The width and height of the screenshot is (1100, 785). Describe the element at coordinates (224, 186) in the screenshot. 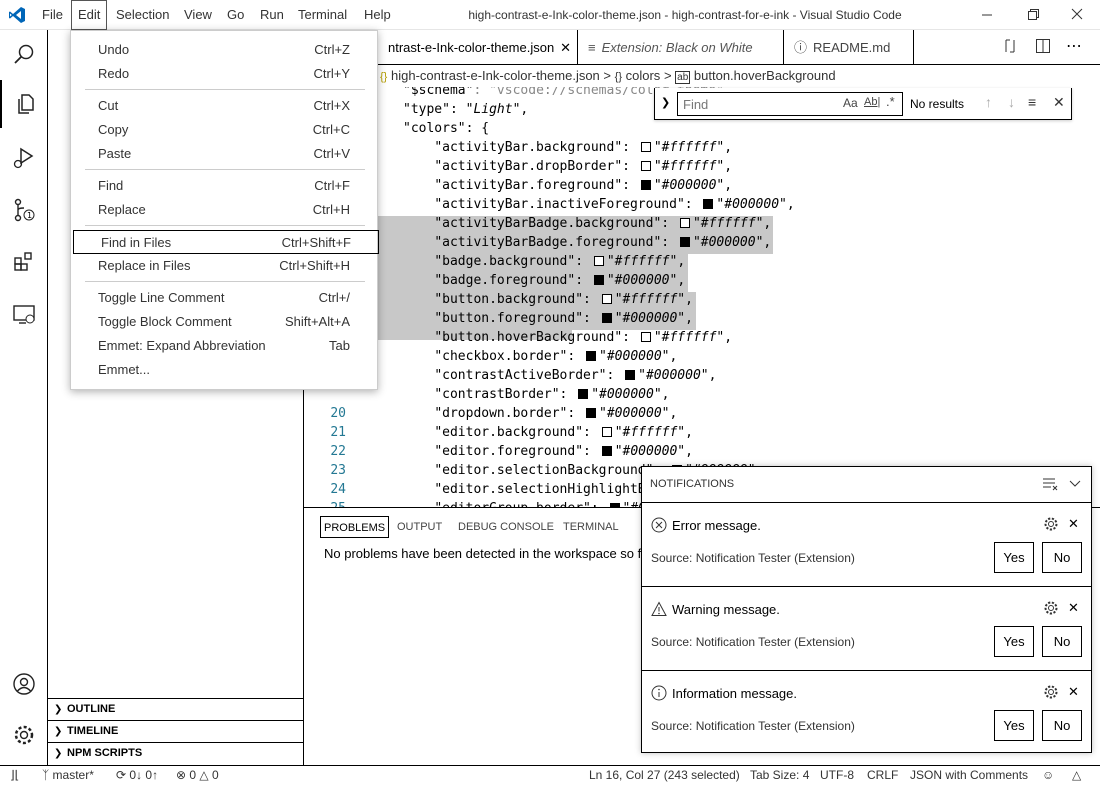

I see `menu-item-find: Find Ctrl+F` at that location.